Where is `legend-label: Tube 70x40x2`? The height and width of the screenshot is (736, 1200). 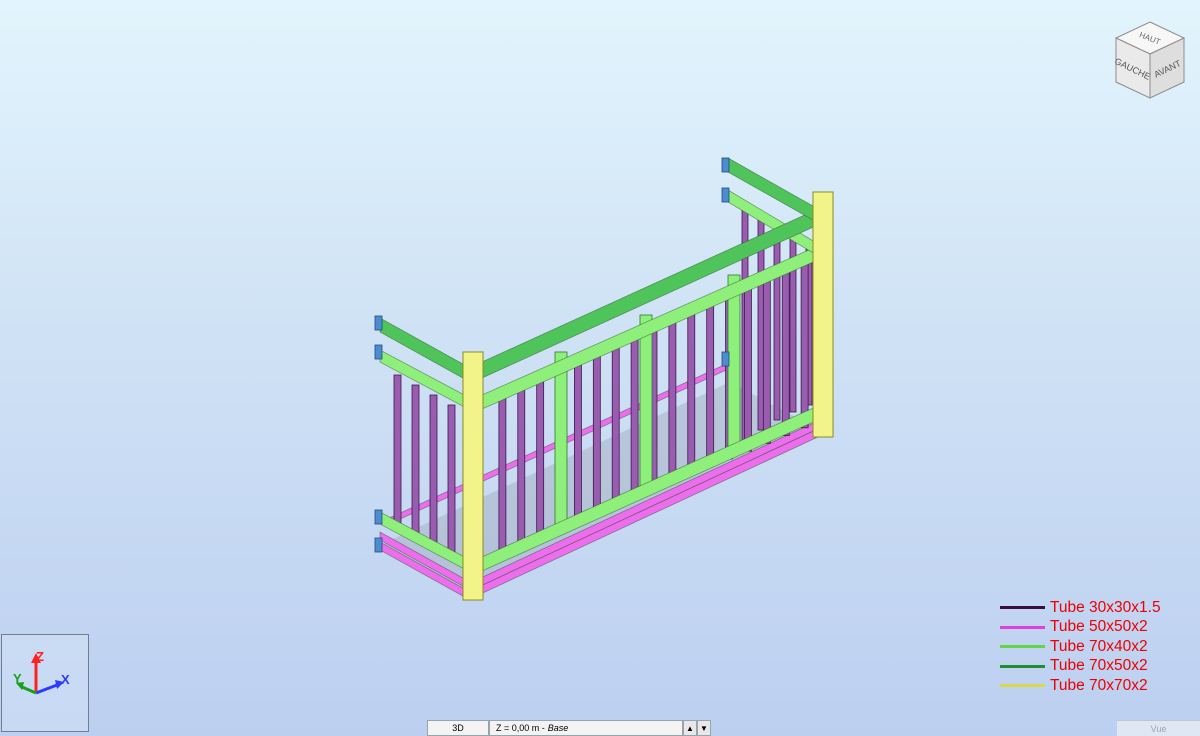 legend-label: Tube 70x40x2 is located at coordinates (1099, 646).